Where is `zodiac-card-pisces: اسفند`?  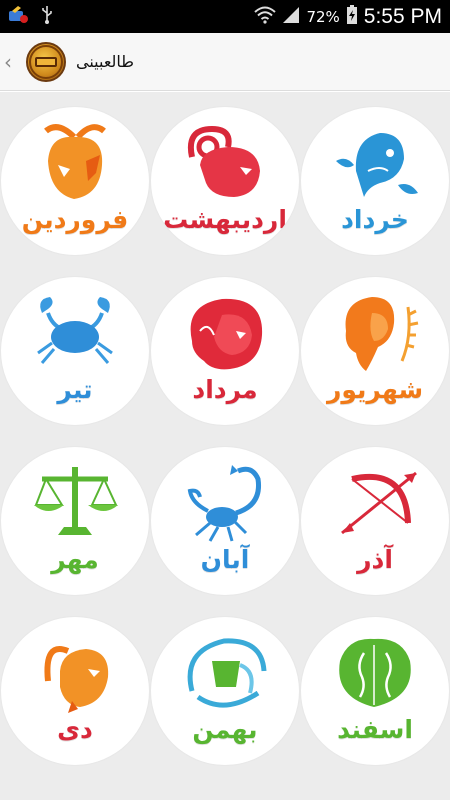 zodiac-card-pisces: اسفند is located at coordinates (375, 691).